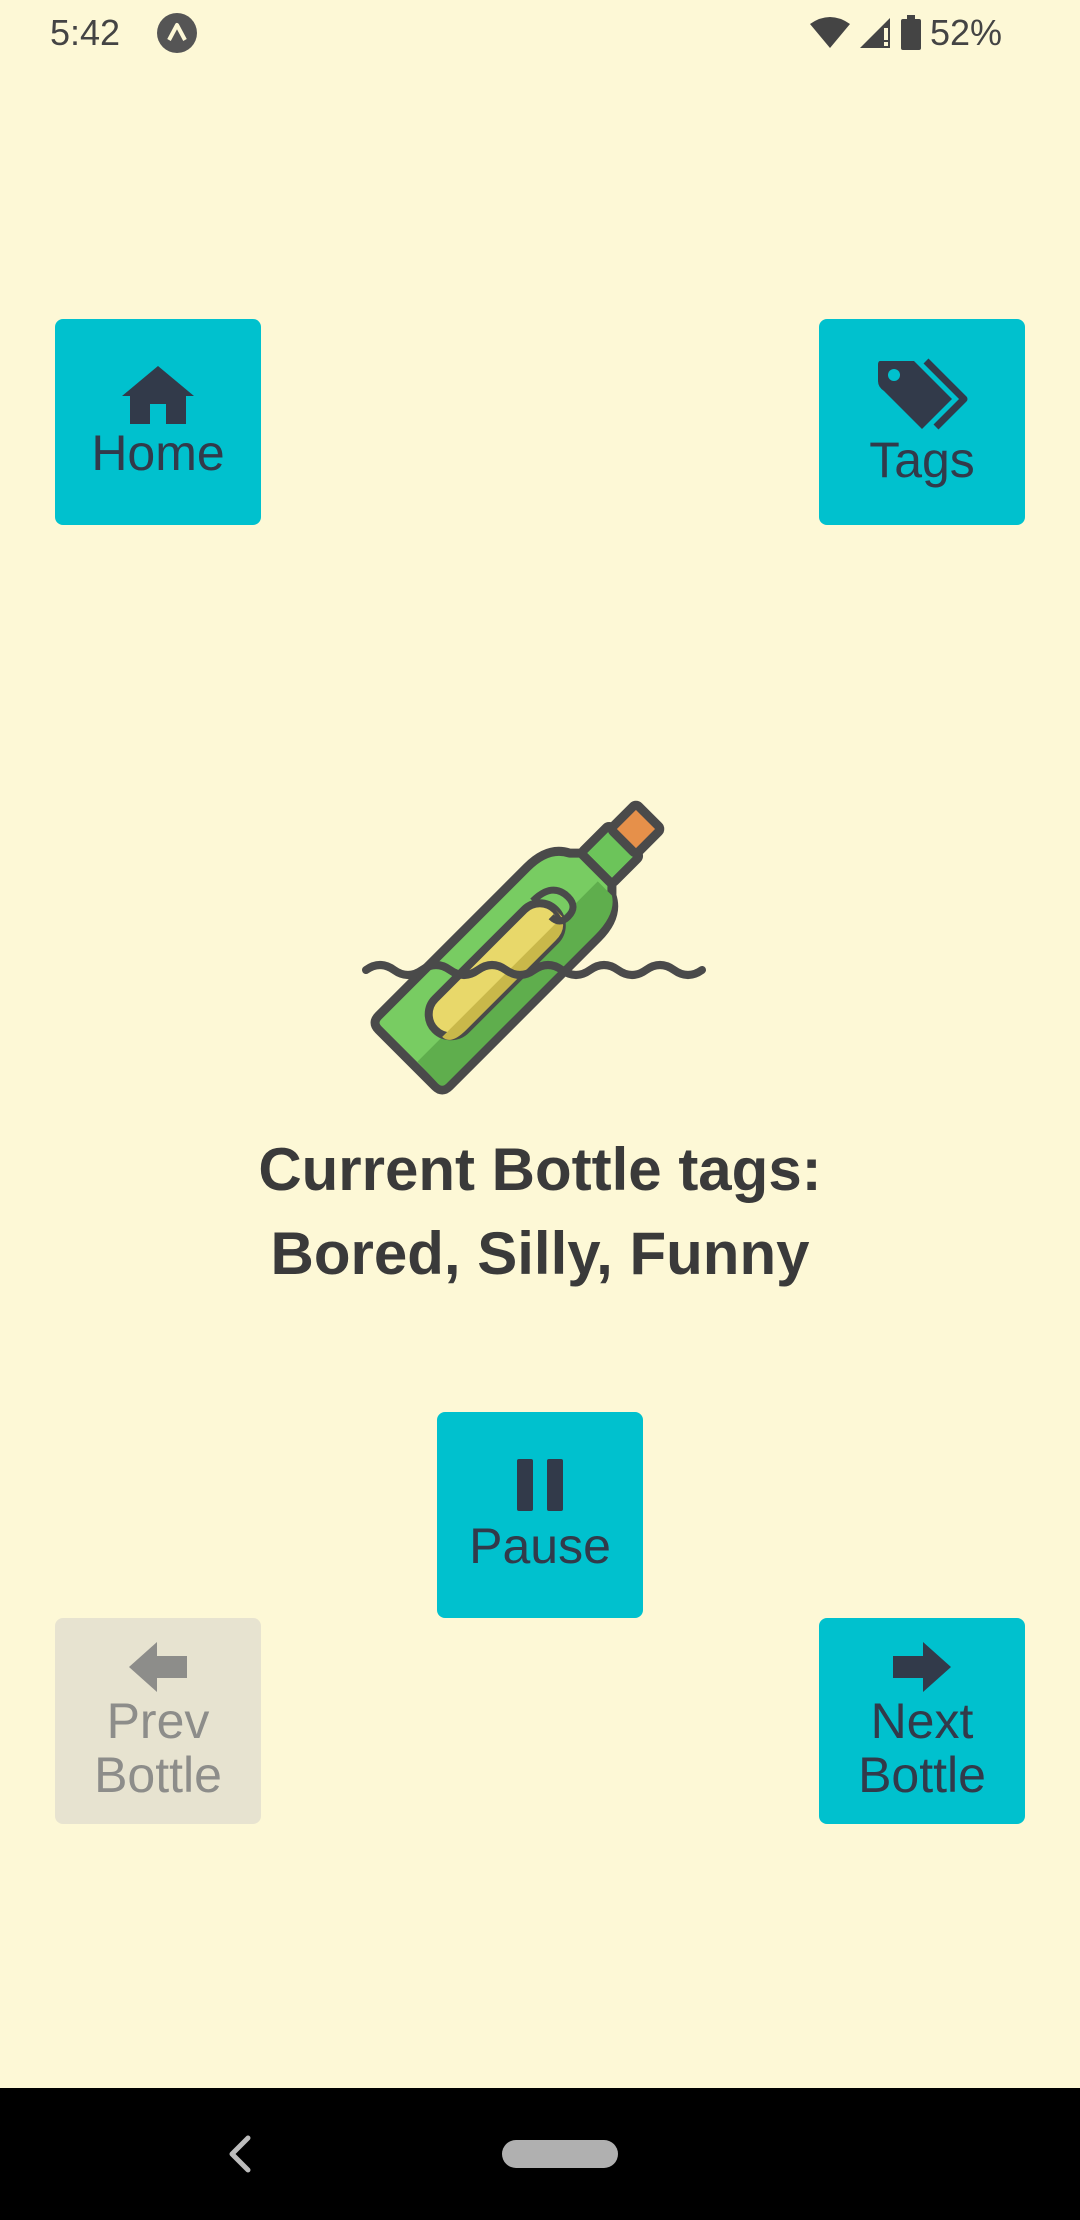 The height and width of the screenshot is (2220, 1080). What do you see at coordinates (158, 395) in the screenshot?
I see `home-icon` at bounding box center [158, 395].